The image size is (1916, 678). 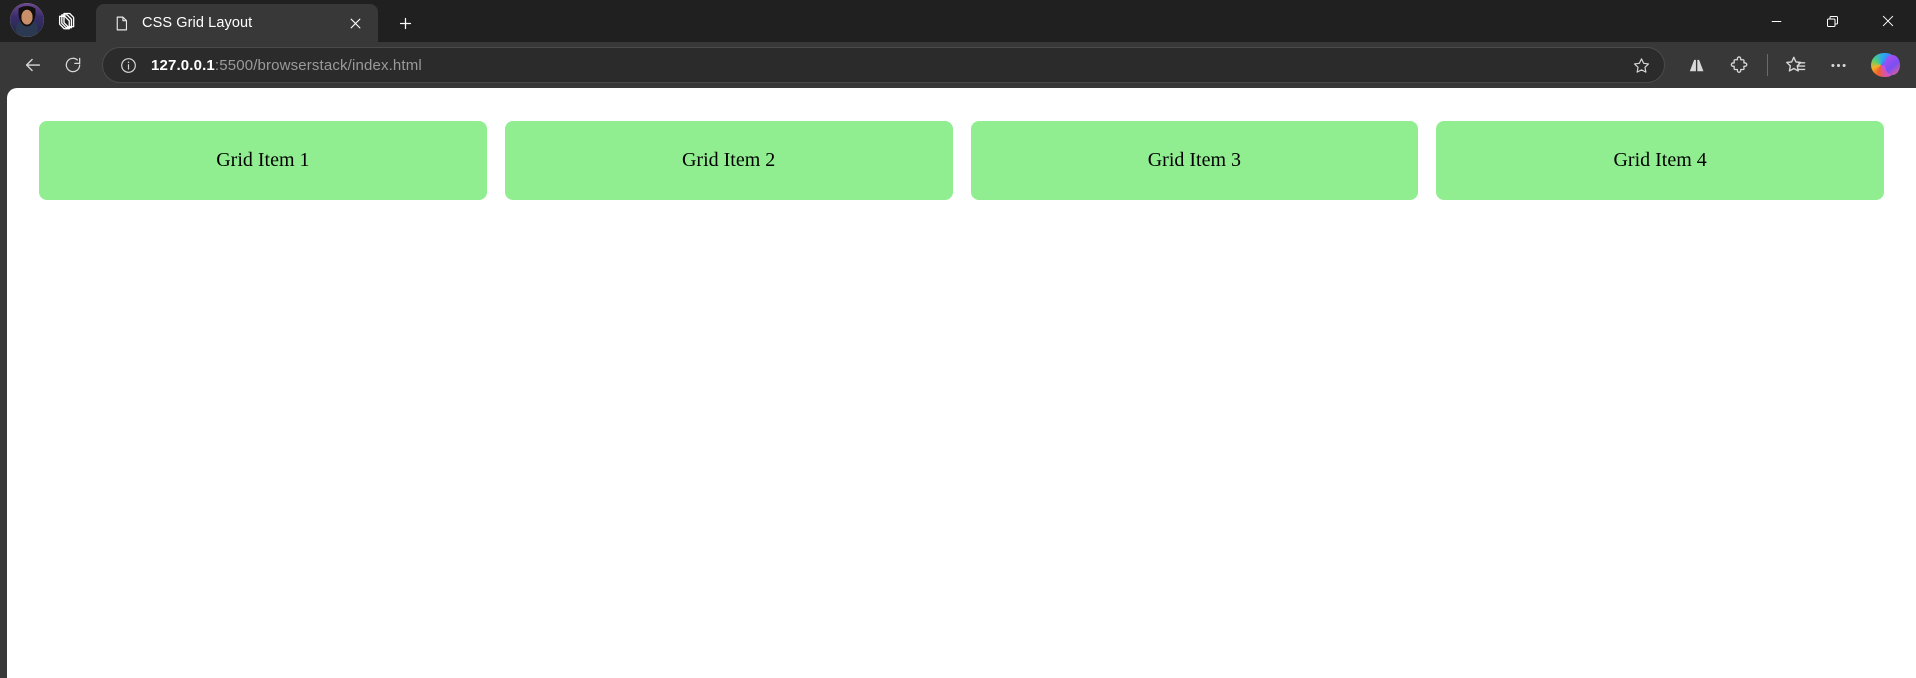 What do you see at coordinates (1888, 21) in the screenshot?
I see `close-window-icon` at bounding box center [1888, 21].